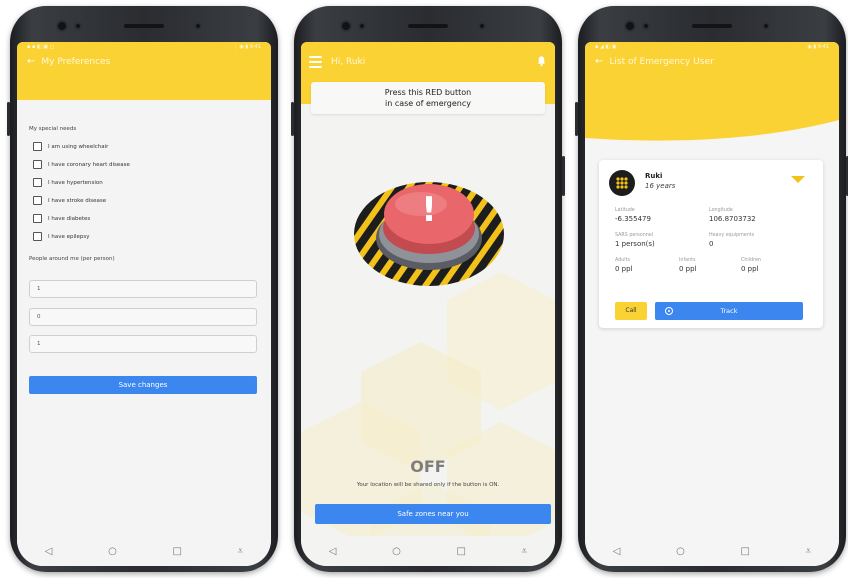  I want to click on children-value: 0 ppl, so click(750, 269).